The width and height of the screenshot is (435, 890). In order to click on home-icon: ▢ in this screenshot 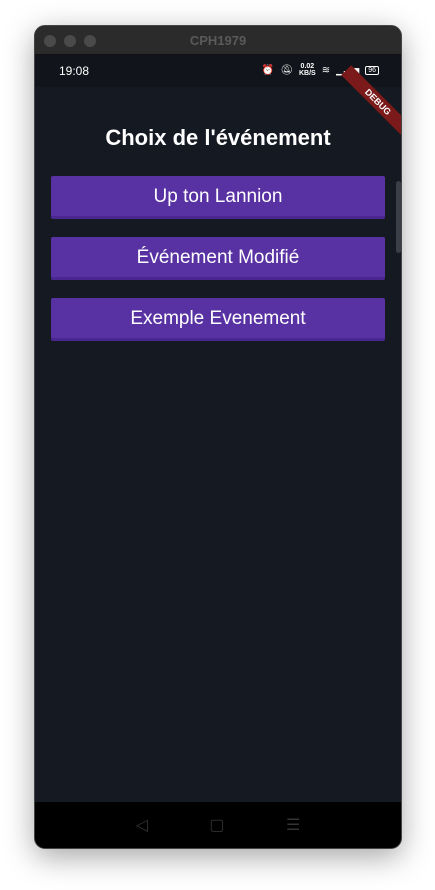, I will do `click(216, 825)`.